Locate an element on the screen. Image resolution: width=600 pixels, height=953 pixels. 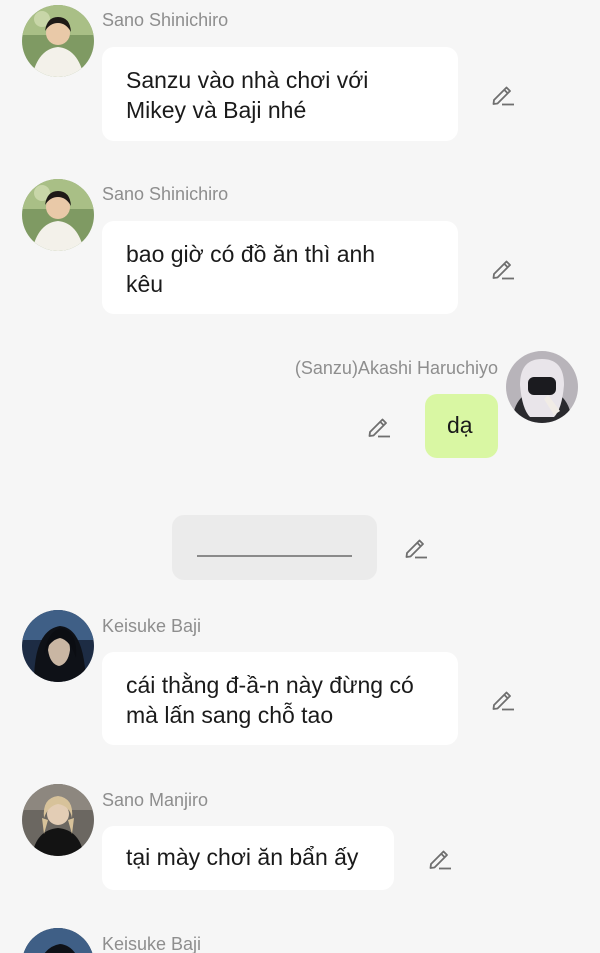
blank-line is located at coordinates (274, 556).